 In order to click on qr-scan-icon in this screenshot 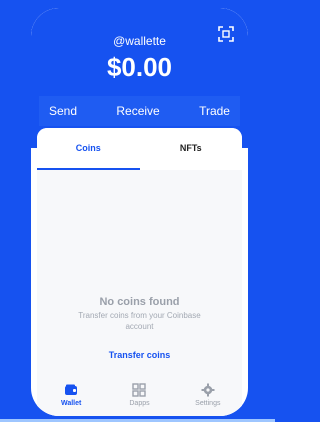, I will do `click(226, 34)`.